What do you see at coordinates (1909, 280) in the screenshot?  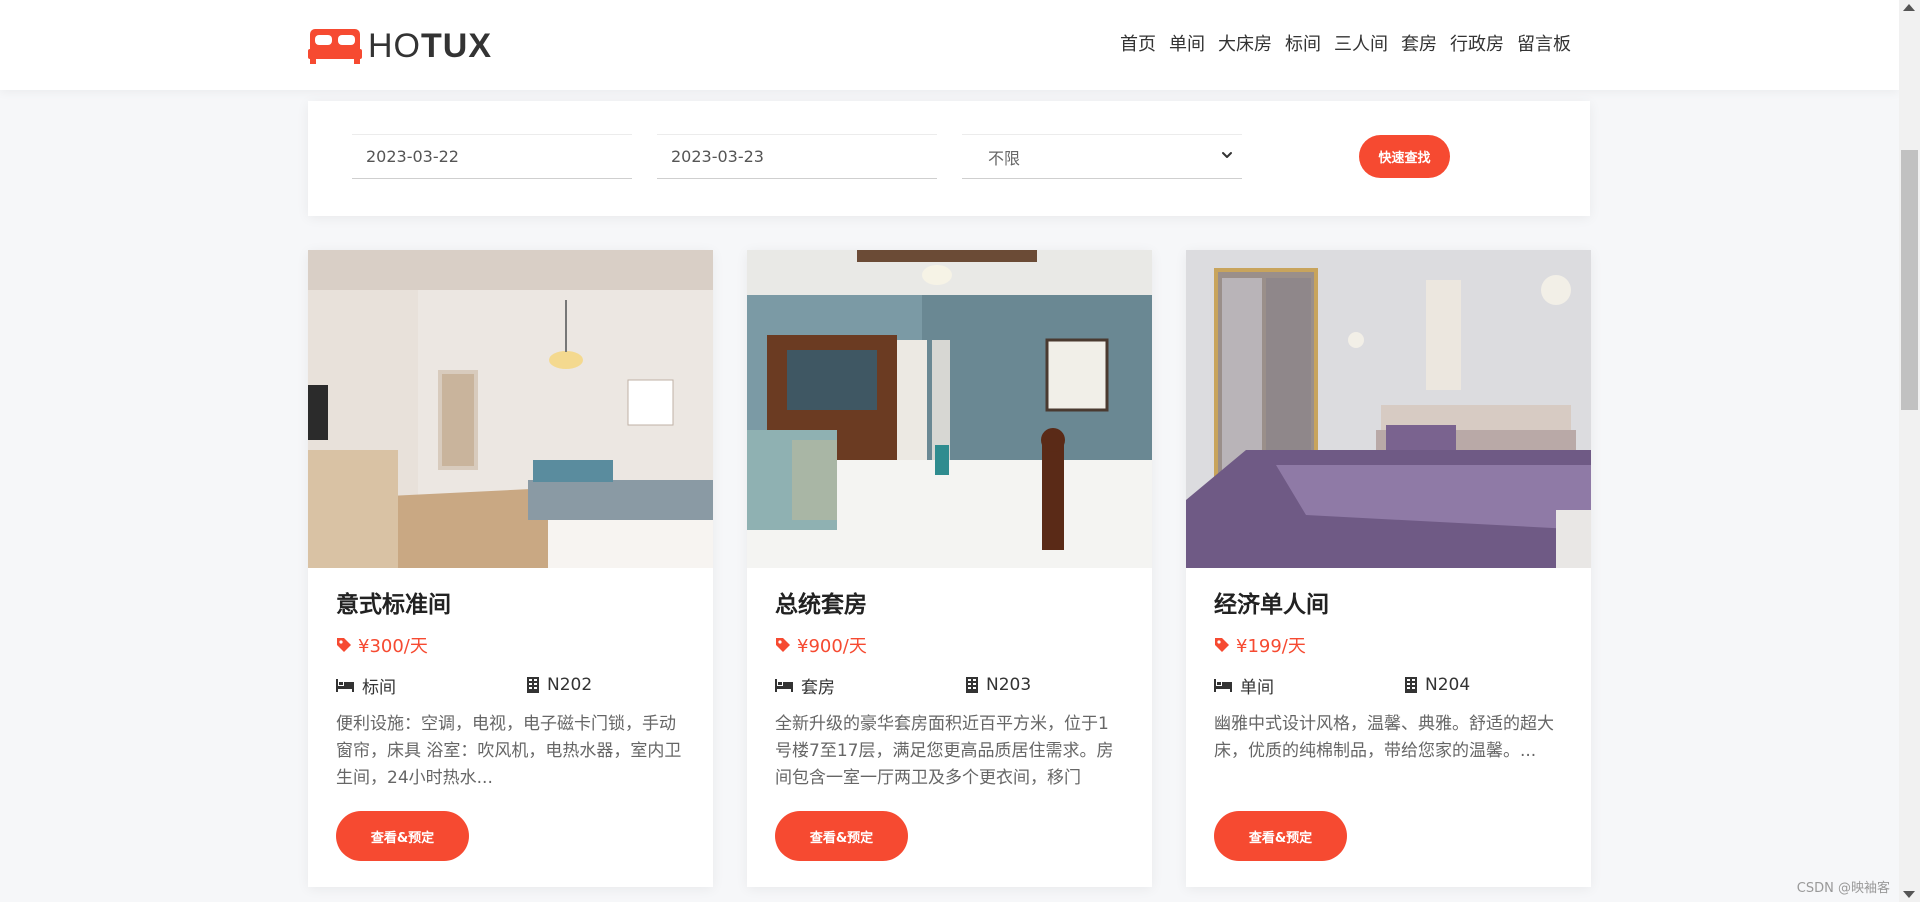 I see `scrollbar-thumb` at bounding box center [1909, 280].